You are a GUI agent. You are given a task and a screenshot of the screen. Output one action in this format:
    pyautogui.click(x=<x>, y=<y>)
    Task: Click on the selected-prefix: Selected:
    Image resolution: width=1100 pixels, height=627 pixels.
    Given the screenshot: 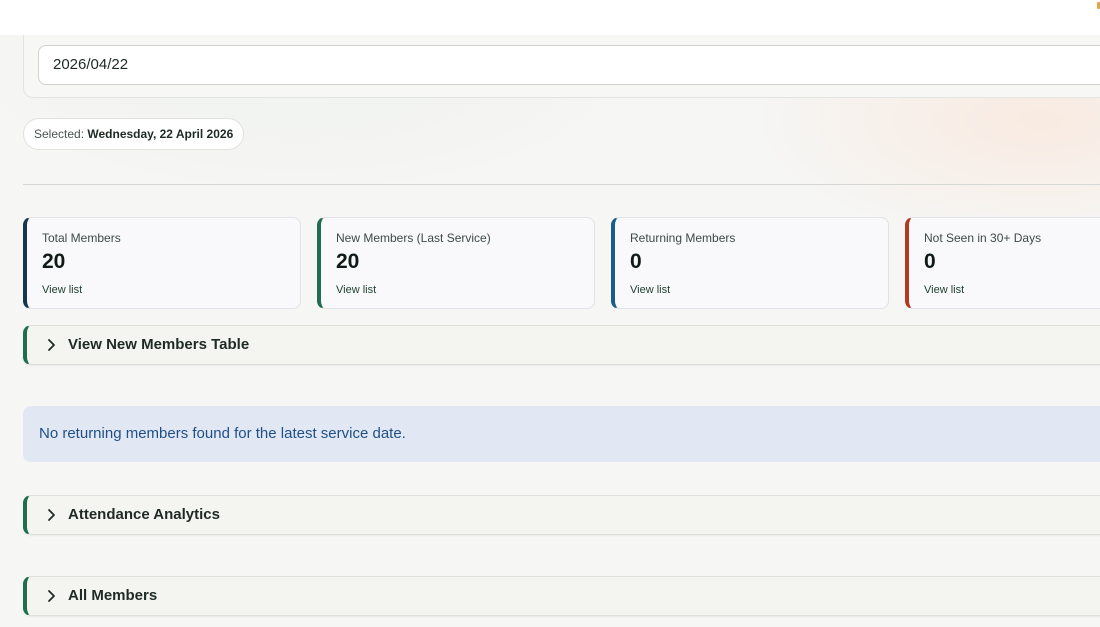 What is the action you would take?
    pyautogui.click(x=59, y=134)
    